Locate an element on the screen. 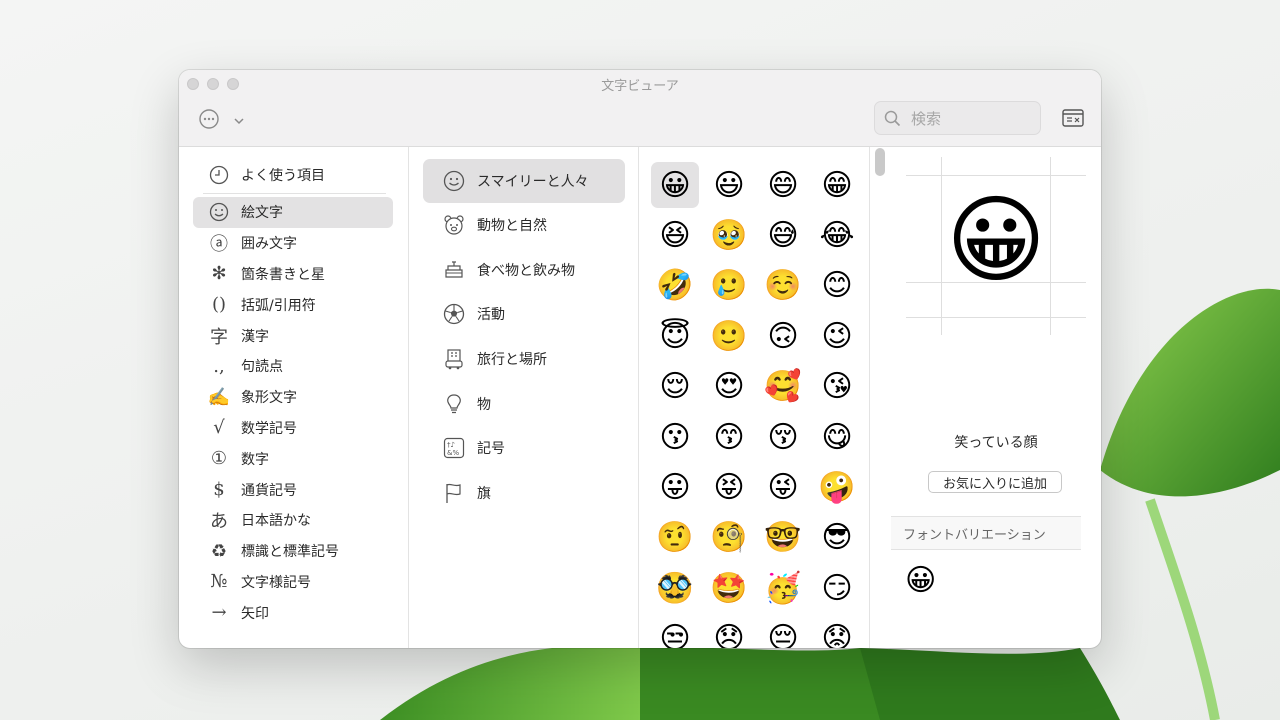 The width and height of the screenshot is (1280, 720). sidebar-item-label: 絵文字 is located at coordinates (262, 213).